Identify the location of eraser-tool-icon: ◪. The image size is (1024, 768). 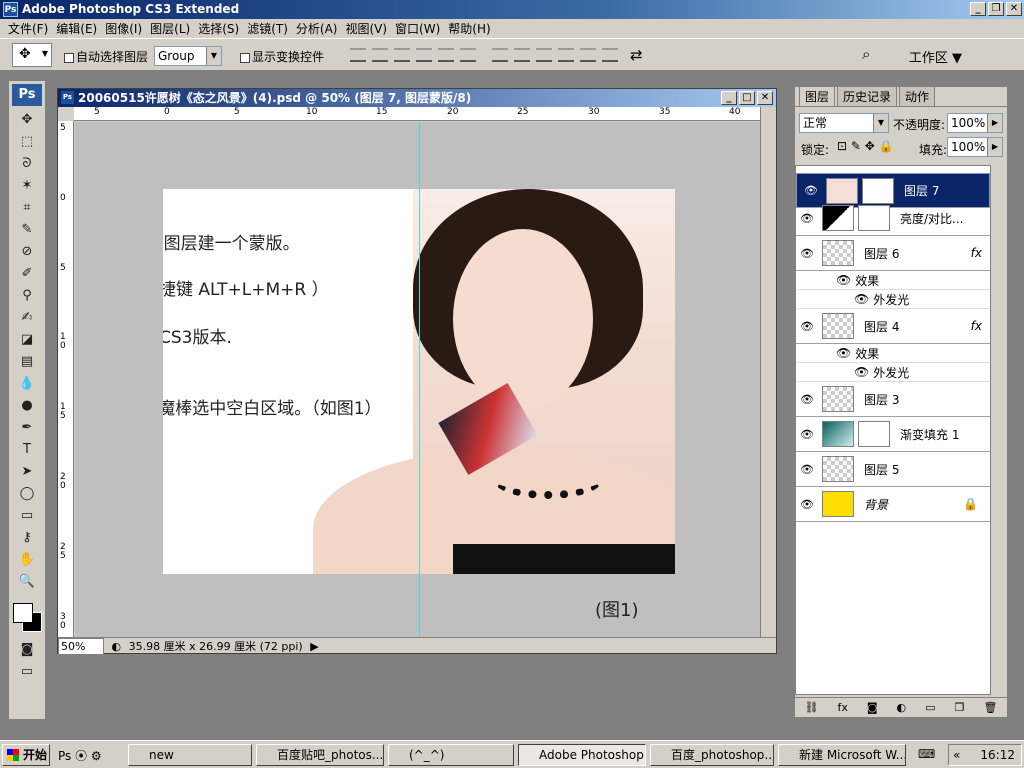
(27, 339).